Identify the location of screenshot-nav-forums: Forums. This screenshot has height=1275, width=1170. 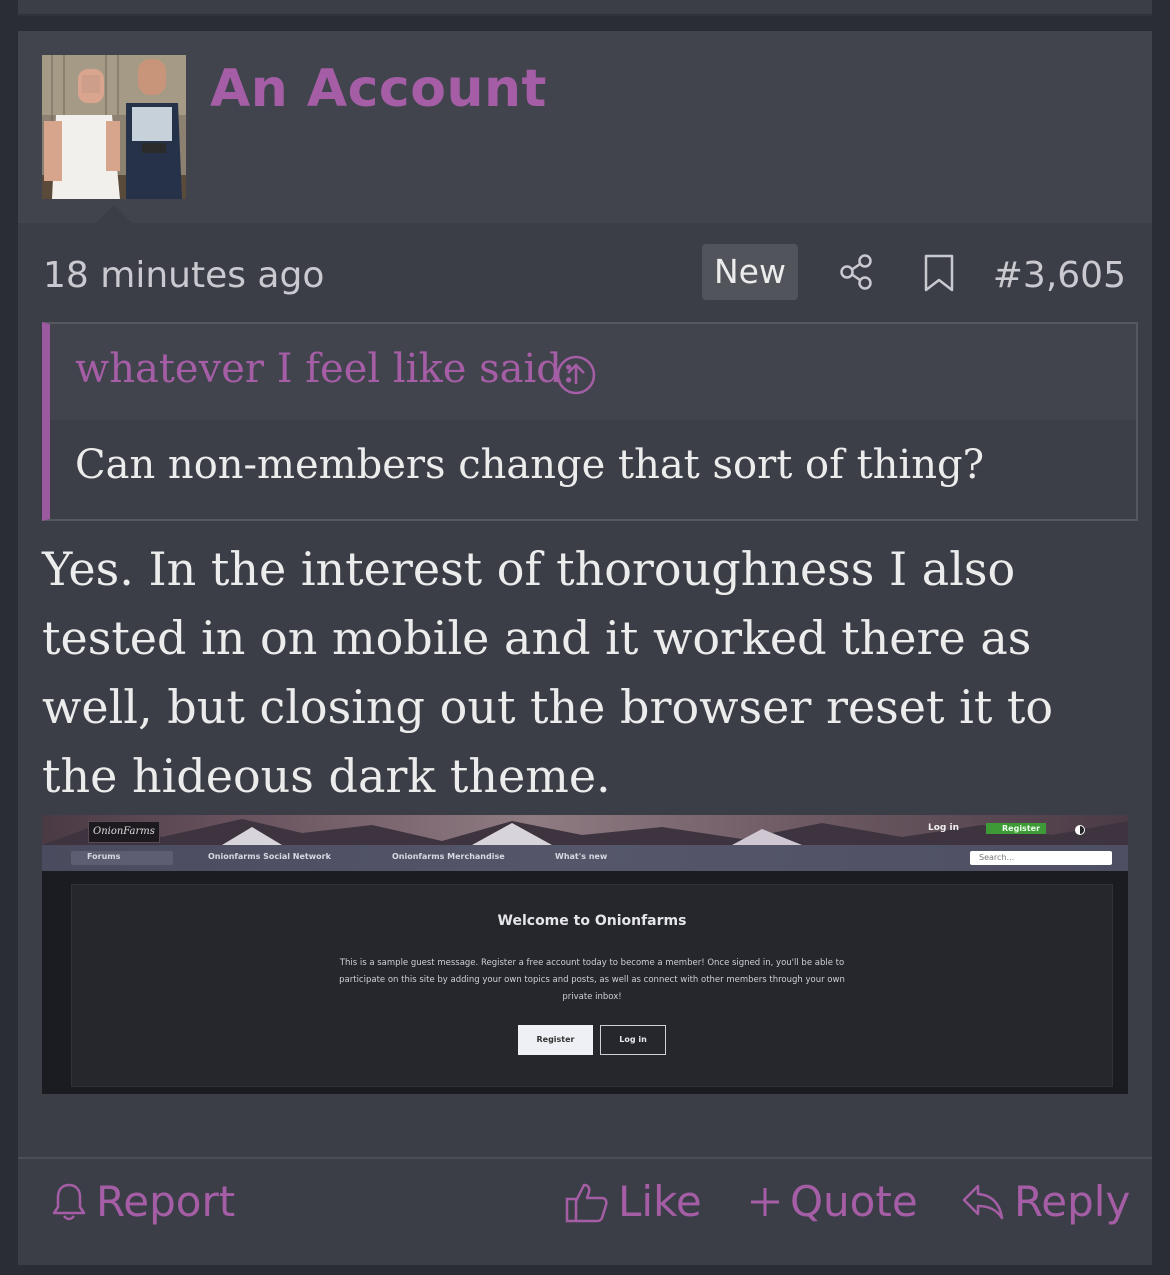
(104, 856).